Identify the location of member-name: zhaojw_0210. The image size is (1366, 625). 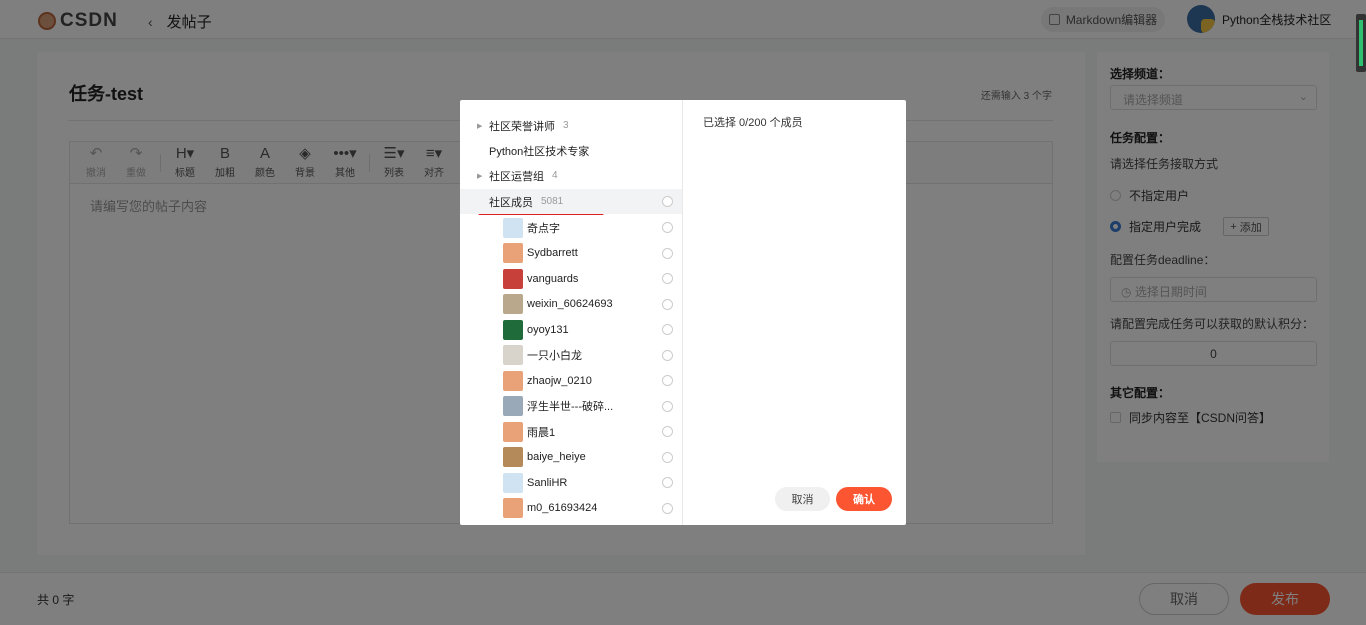
(559, 380).